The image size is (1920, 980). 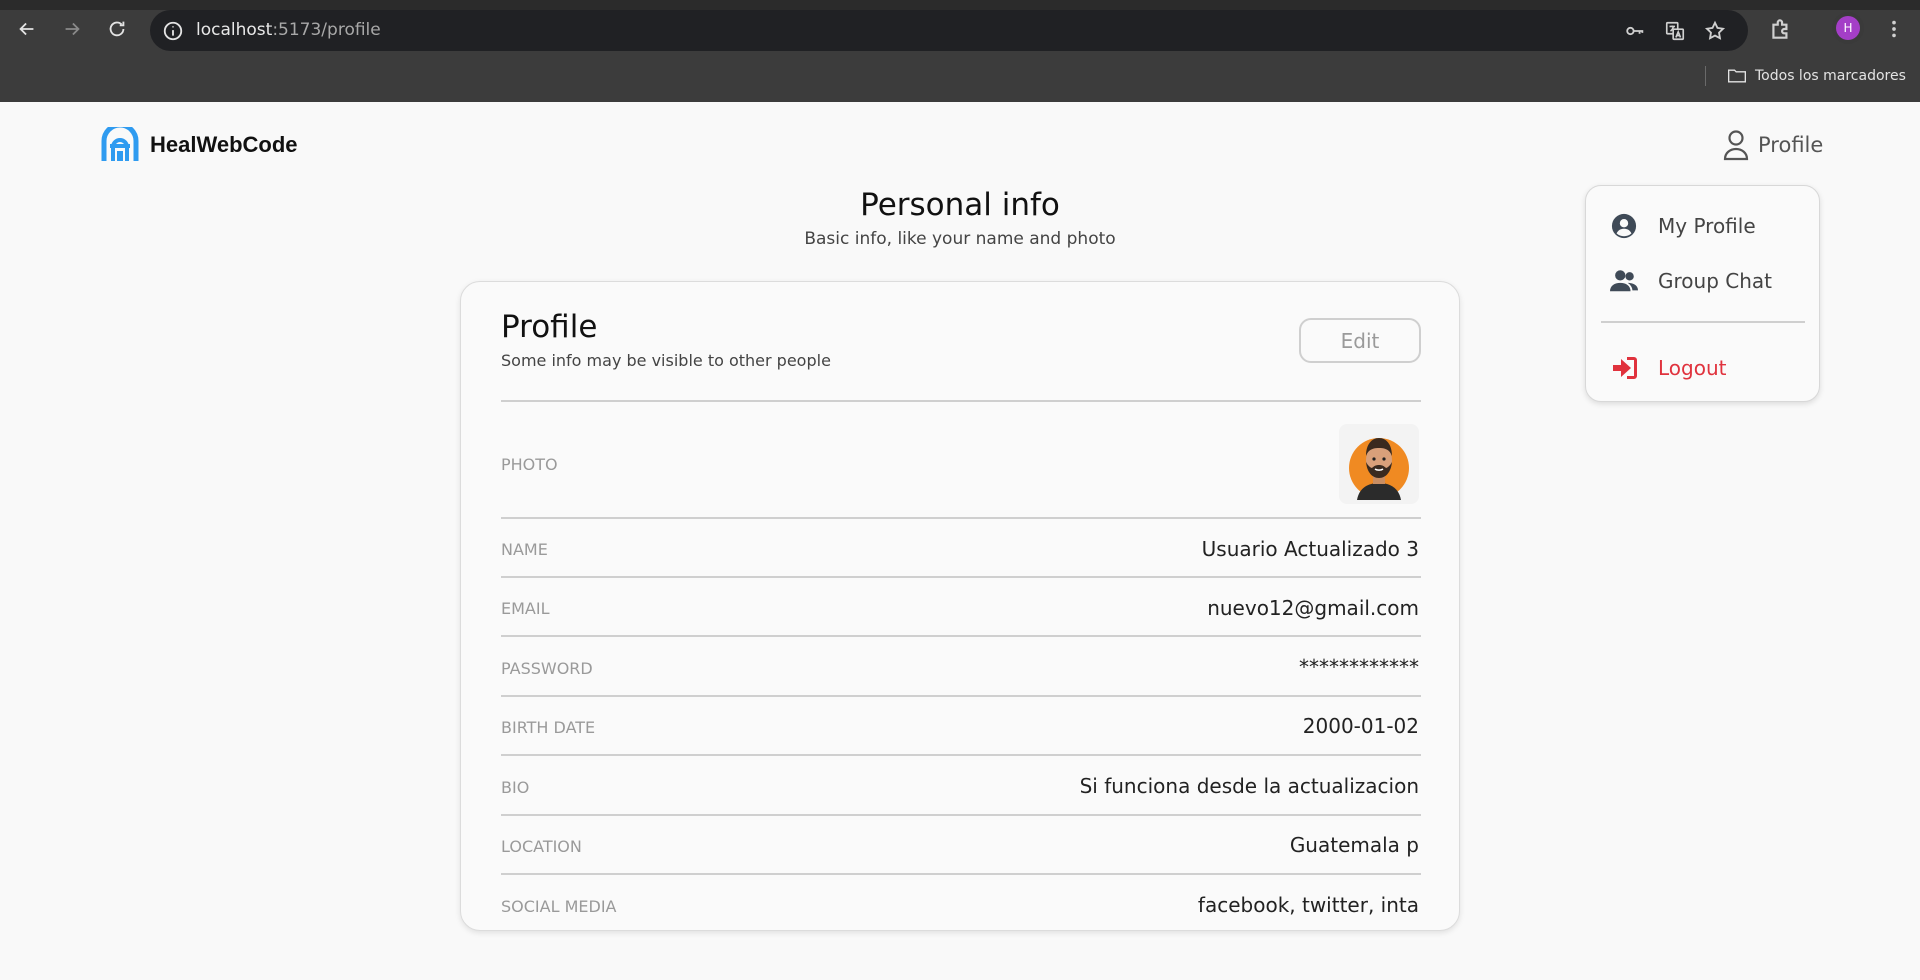 What do you see at coordinates (1310, 549) in the screenshot?
I see `name-value: Usuario Actualizado 3` at bounding box center [1310, 549].